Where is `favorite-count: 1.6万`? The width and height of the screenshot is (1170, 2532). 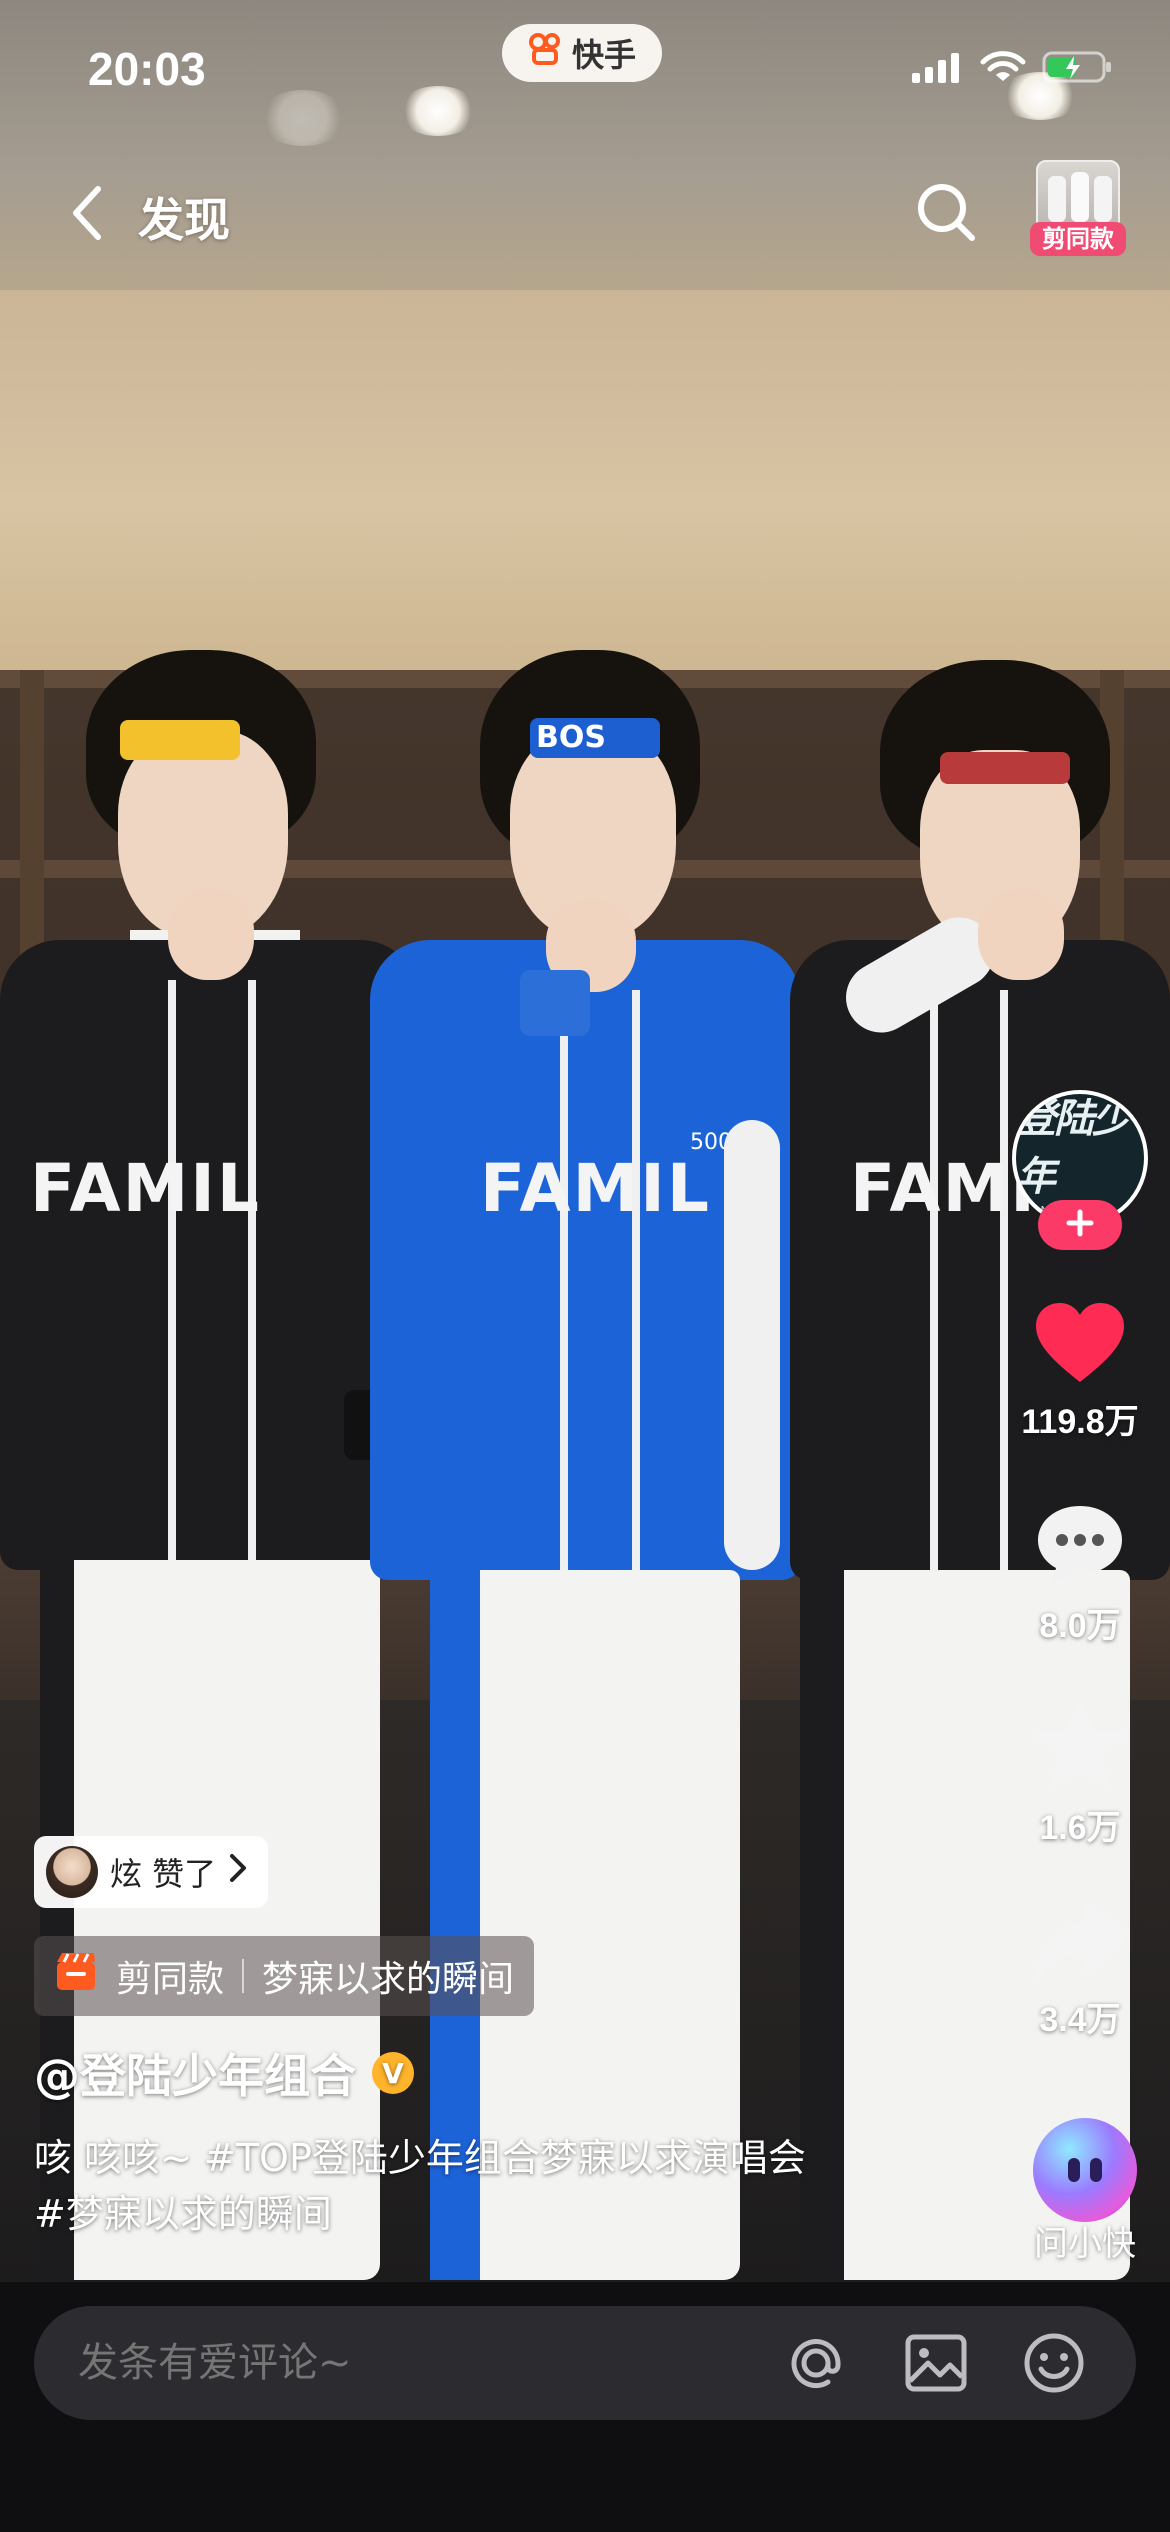
favorite-count: 1.6万 is located at coordinates (1080, 1828).